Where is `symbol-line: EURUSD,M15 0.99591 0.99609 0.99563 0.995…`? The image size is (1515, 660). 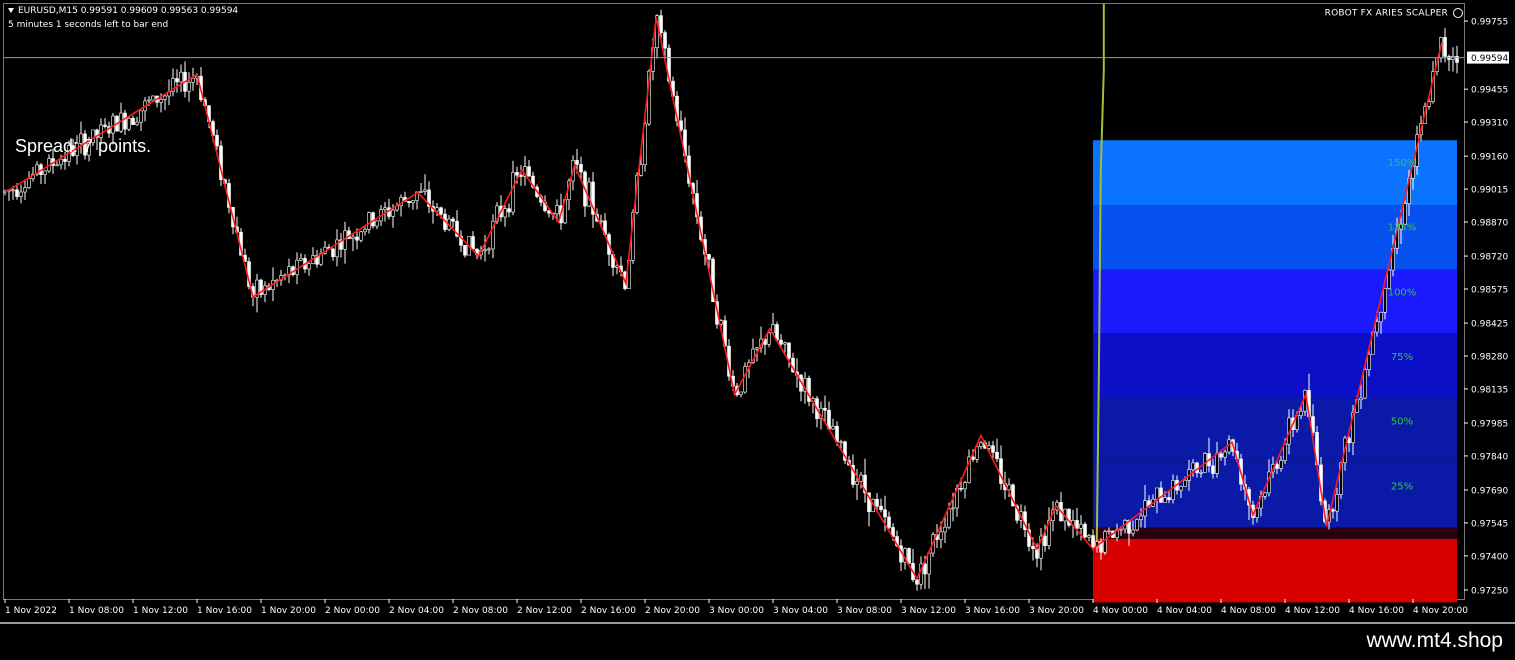 symbol-line: EURUSD,M15 0.99591 0.99609 0.99563 0.995… is located at coordinates (128, 11).